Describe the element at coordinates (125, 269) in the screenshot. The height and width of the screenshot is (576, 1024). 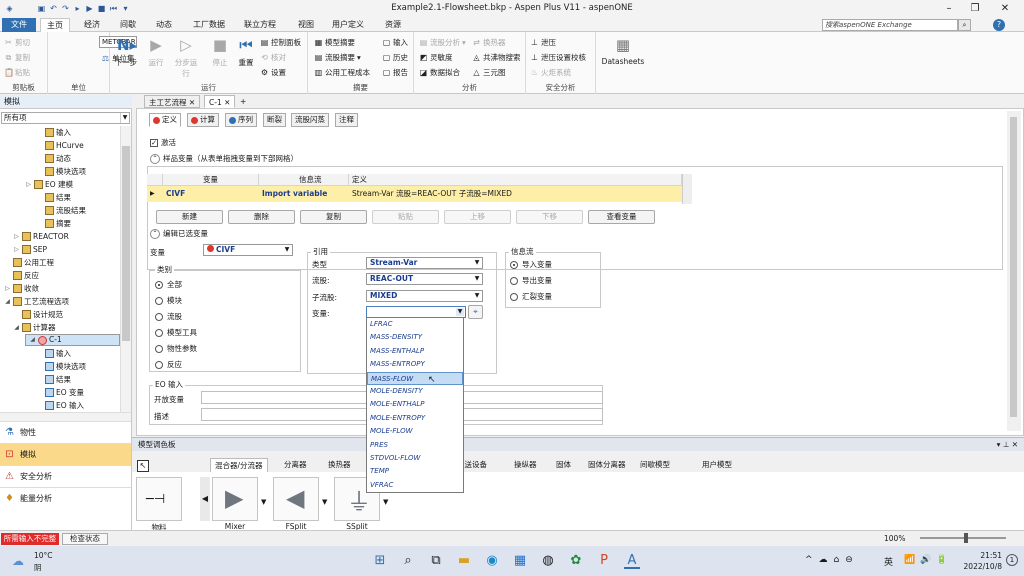
I see `navigation-vertical-scrollbar` at that location.